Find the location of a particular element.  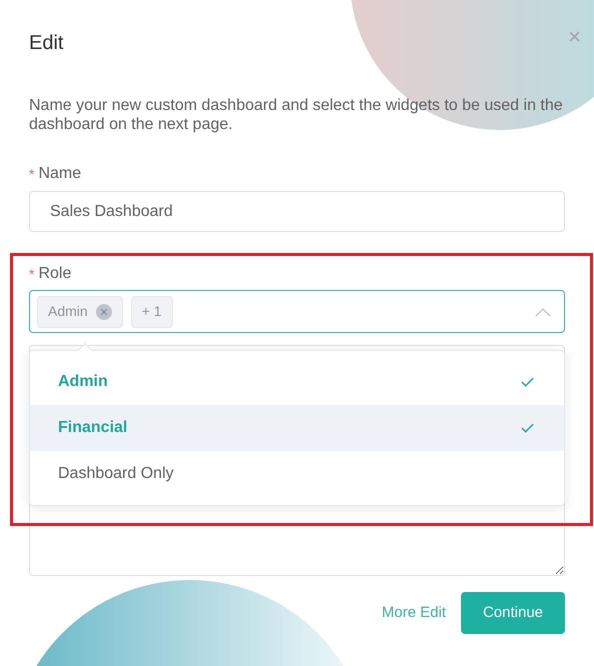

role-tag: + 1 is located at coordinates (151, 312).